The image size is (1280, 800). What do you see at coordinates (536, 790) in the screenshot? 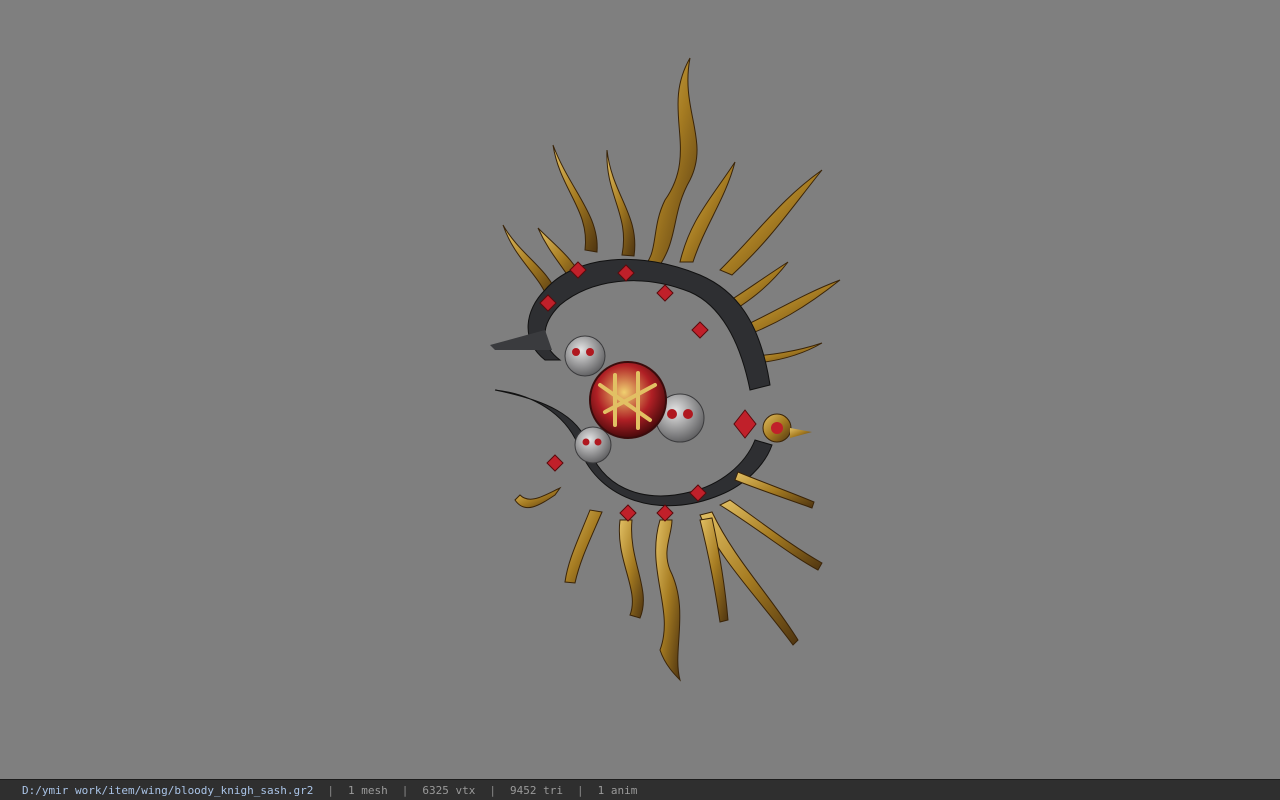
I see `triangle-count-label: 9452 tri` at bounding box center [536, 790].